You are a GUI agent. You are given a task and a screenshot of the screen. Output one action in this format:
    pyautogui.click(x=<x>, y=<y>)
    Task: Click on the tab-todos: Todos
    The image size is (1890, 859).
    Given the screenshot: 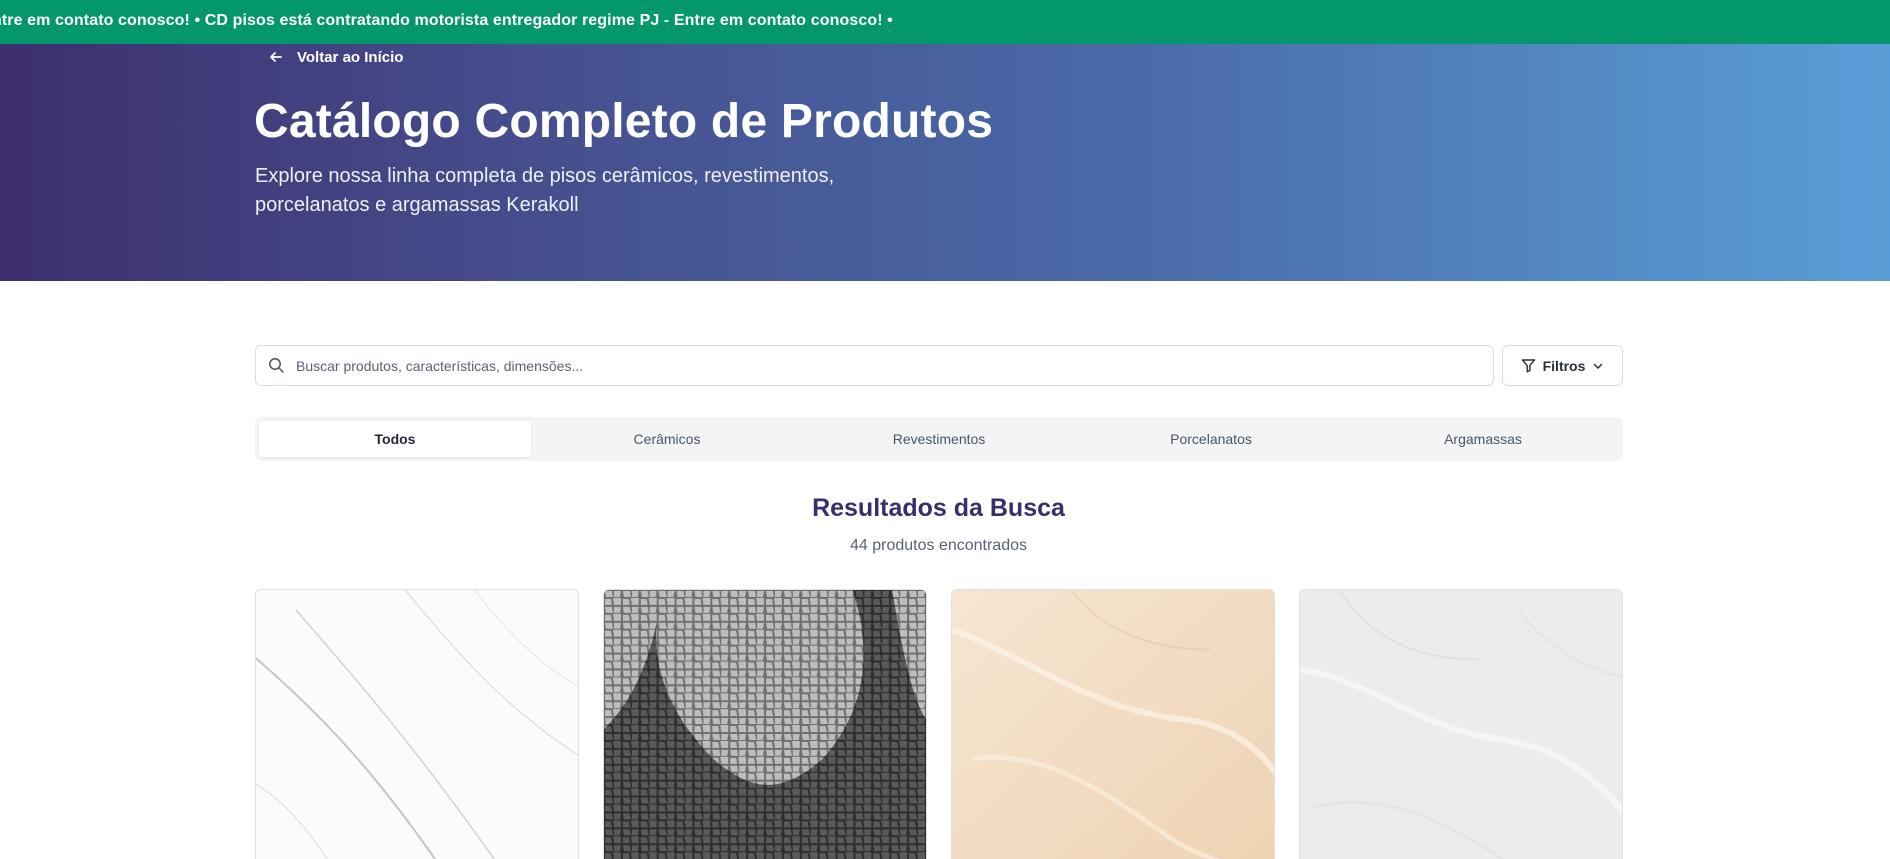 What is the action you would take?
    pyautogui.click(x=395, y=439)
    